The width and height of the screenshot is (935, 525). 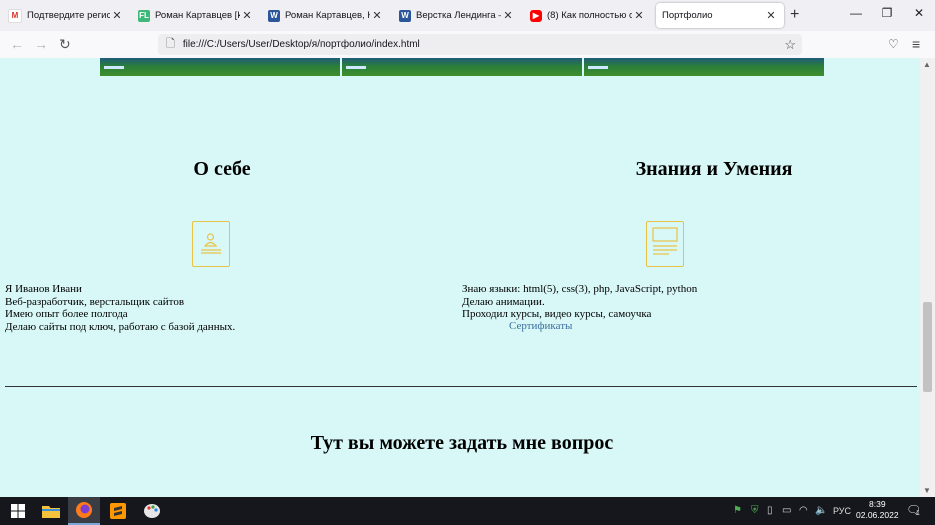 What do you see at coordinates (803, 510) in the screenshot?
I see `wifi-icon: ◠` at bounding box center [803, 510].